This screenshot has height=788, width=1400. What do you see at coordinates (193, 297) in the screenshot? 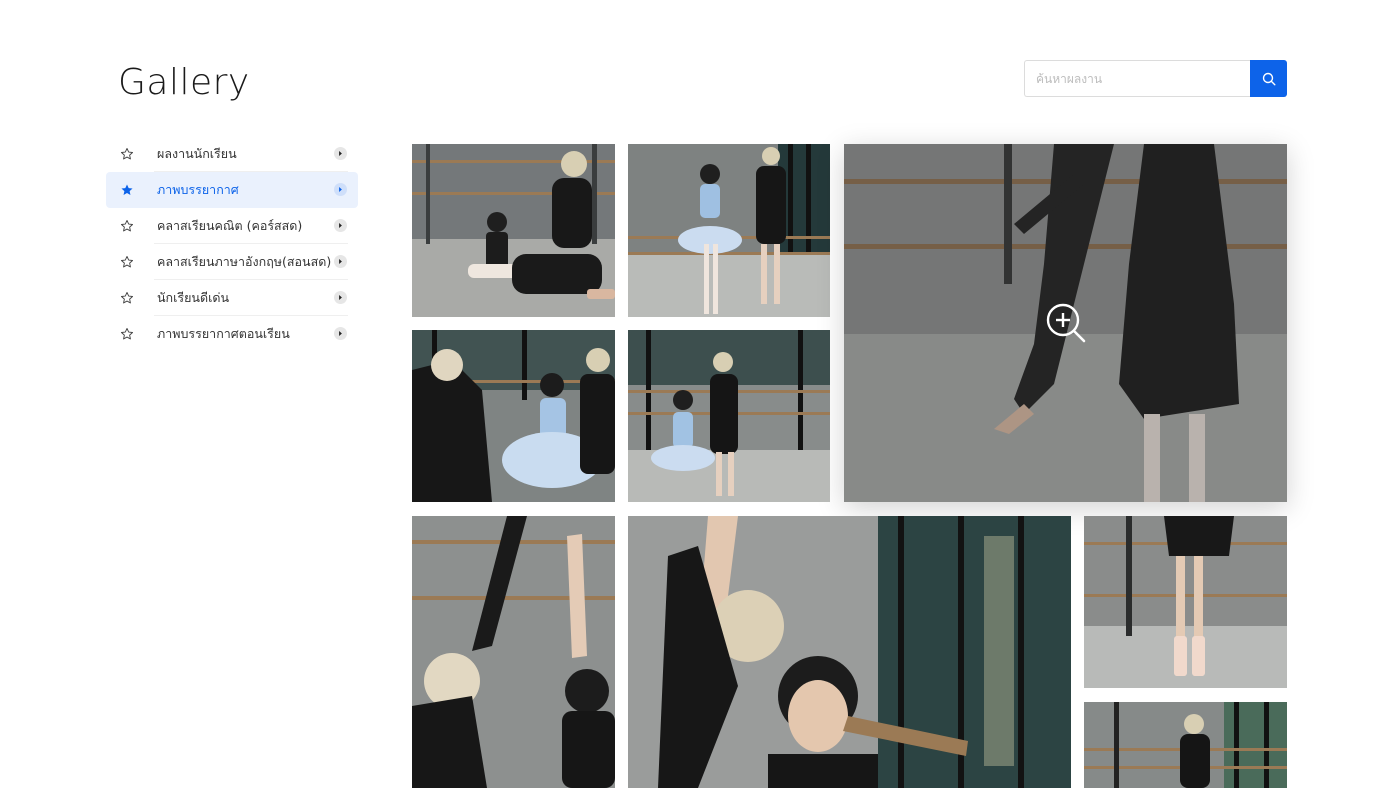
I see `sidebar-item-label: นักเรียนดีเด่น` at bounding box center [193, 297].